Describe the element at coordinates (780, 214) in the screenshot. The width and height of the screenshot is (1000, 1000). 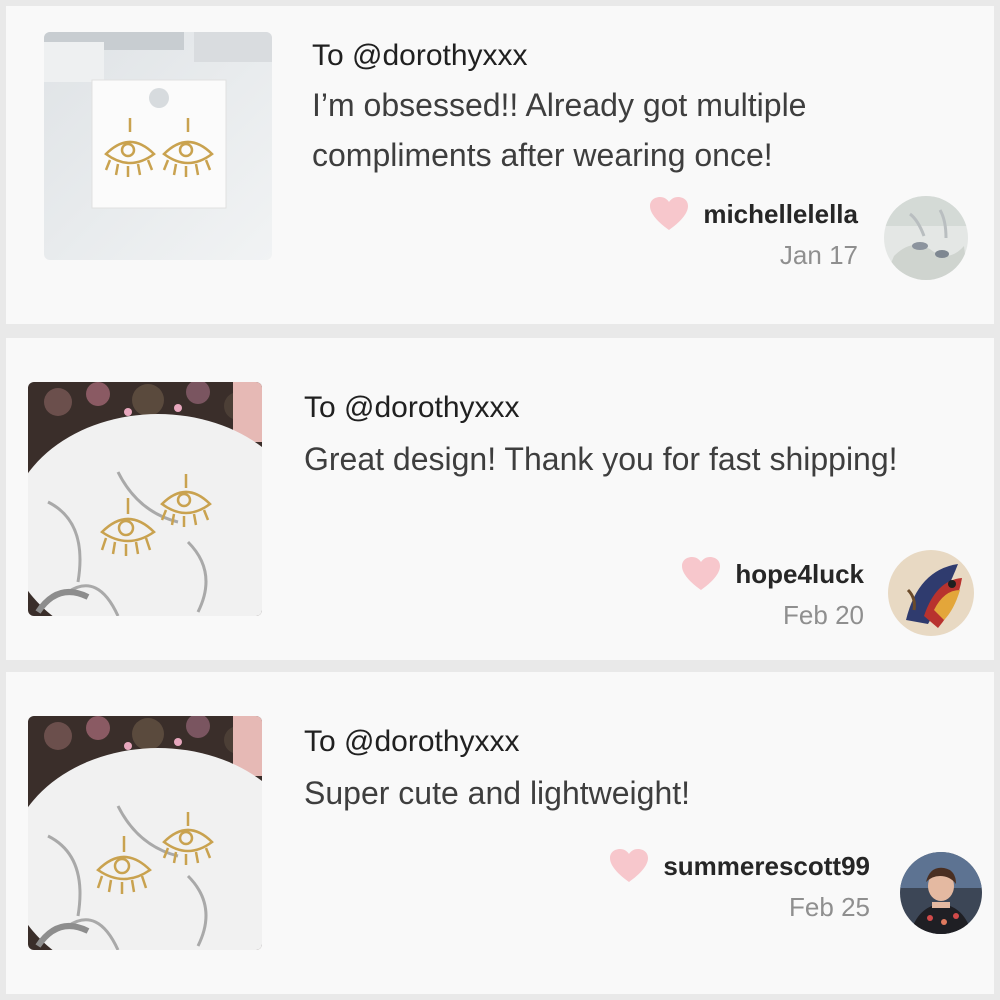
I see `reviewer-username: michellelella` at that location.